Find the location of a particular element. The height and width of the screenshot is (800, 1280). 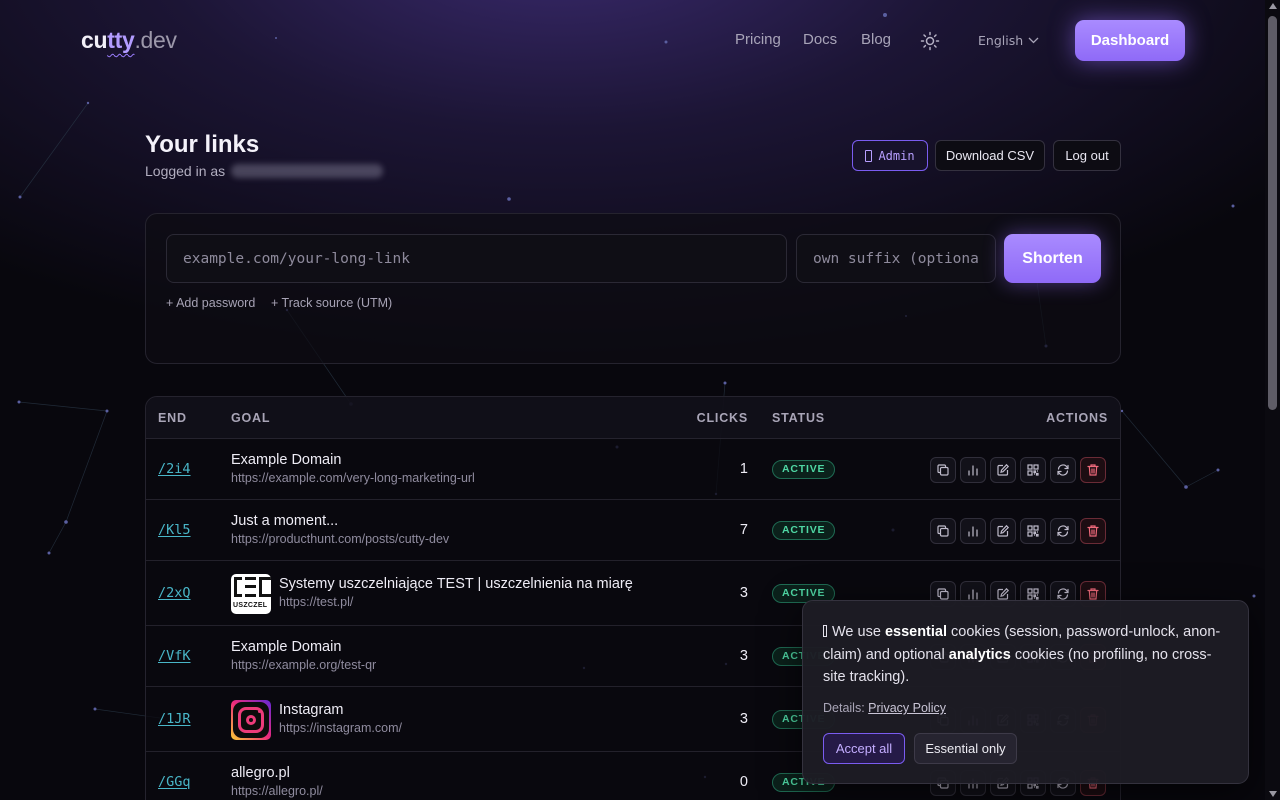

page-scrollbar is located at coordinates (1272, 400).